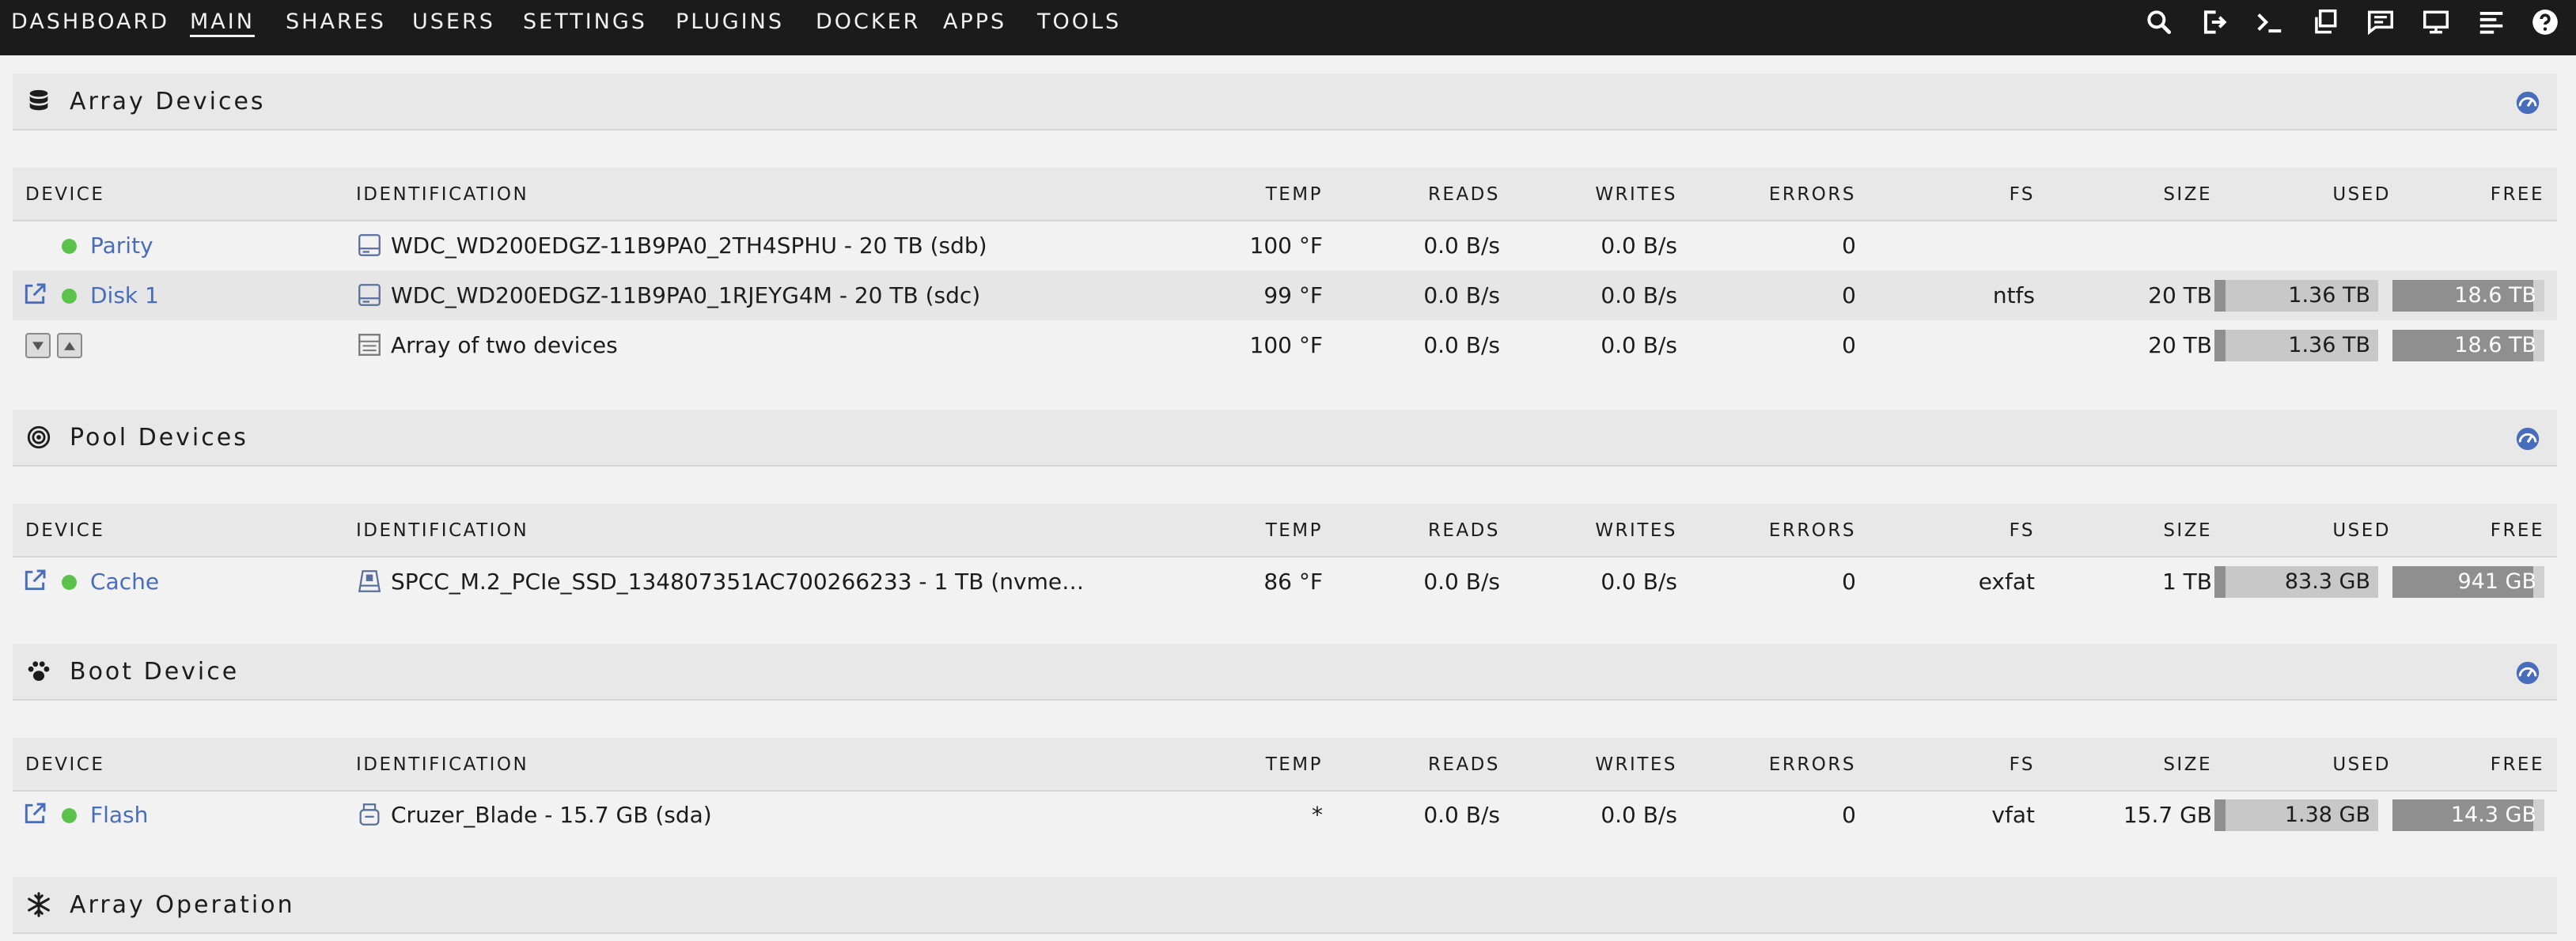  What do you see at coordinates (222, 22) in the screenshot?
I see `nav-main: MAIN` at bounding box center [222, 22].